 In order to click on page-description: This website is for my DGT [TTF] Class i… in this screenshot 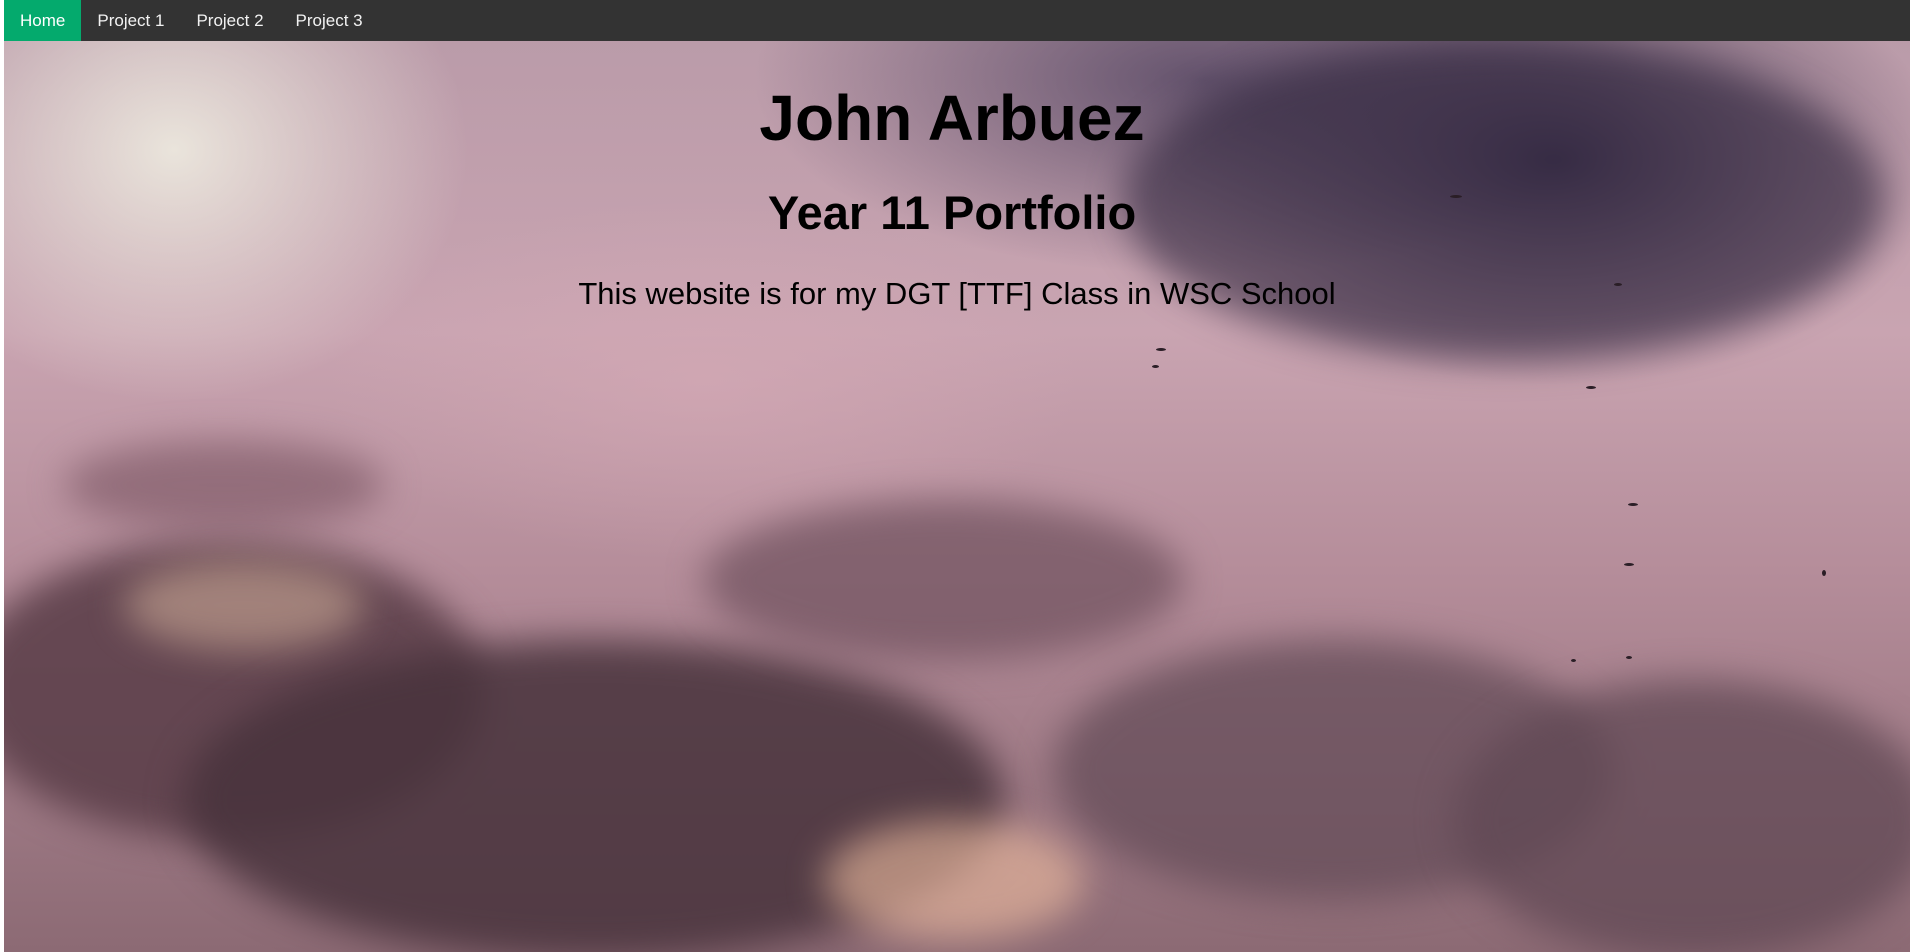, I will do `click(957, 294)`.